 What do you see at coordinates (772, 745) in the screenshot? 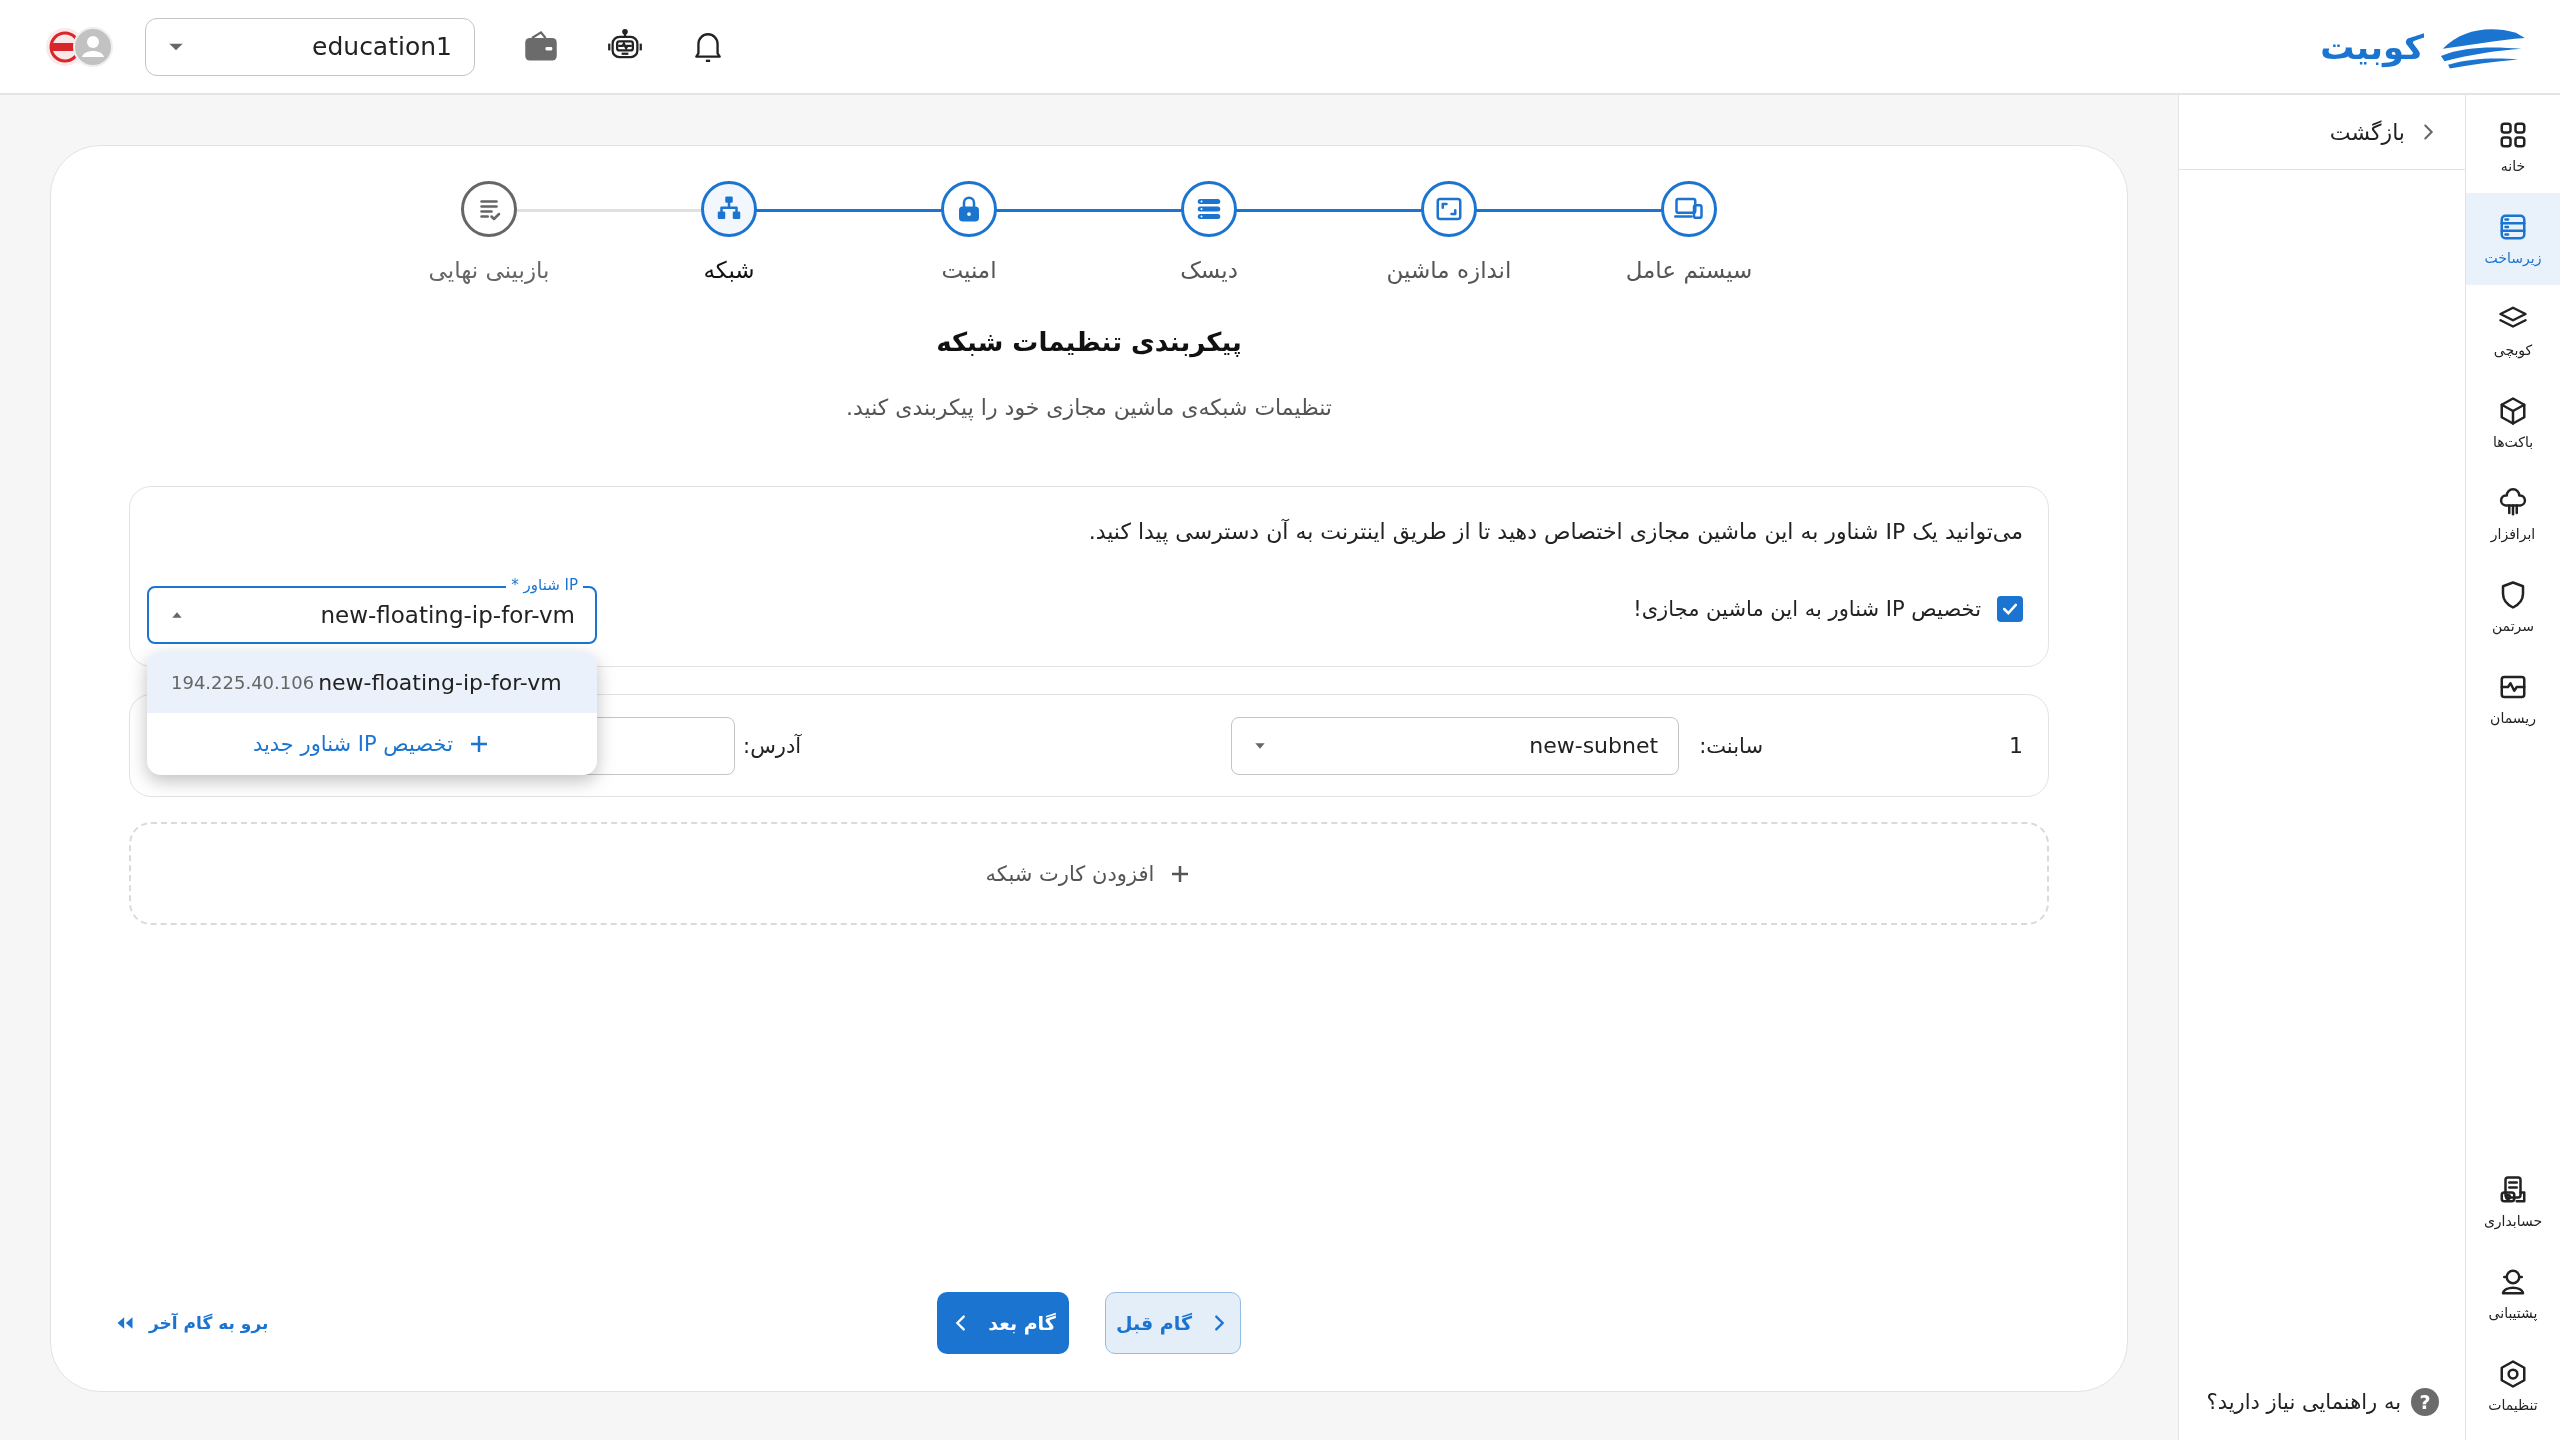
I see `field-label: آدرس:` at bounding box center [772, 745].